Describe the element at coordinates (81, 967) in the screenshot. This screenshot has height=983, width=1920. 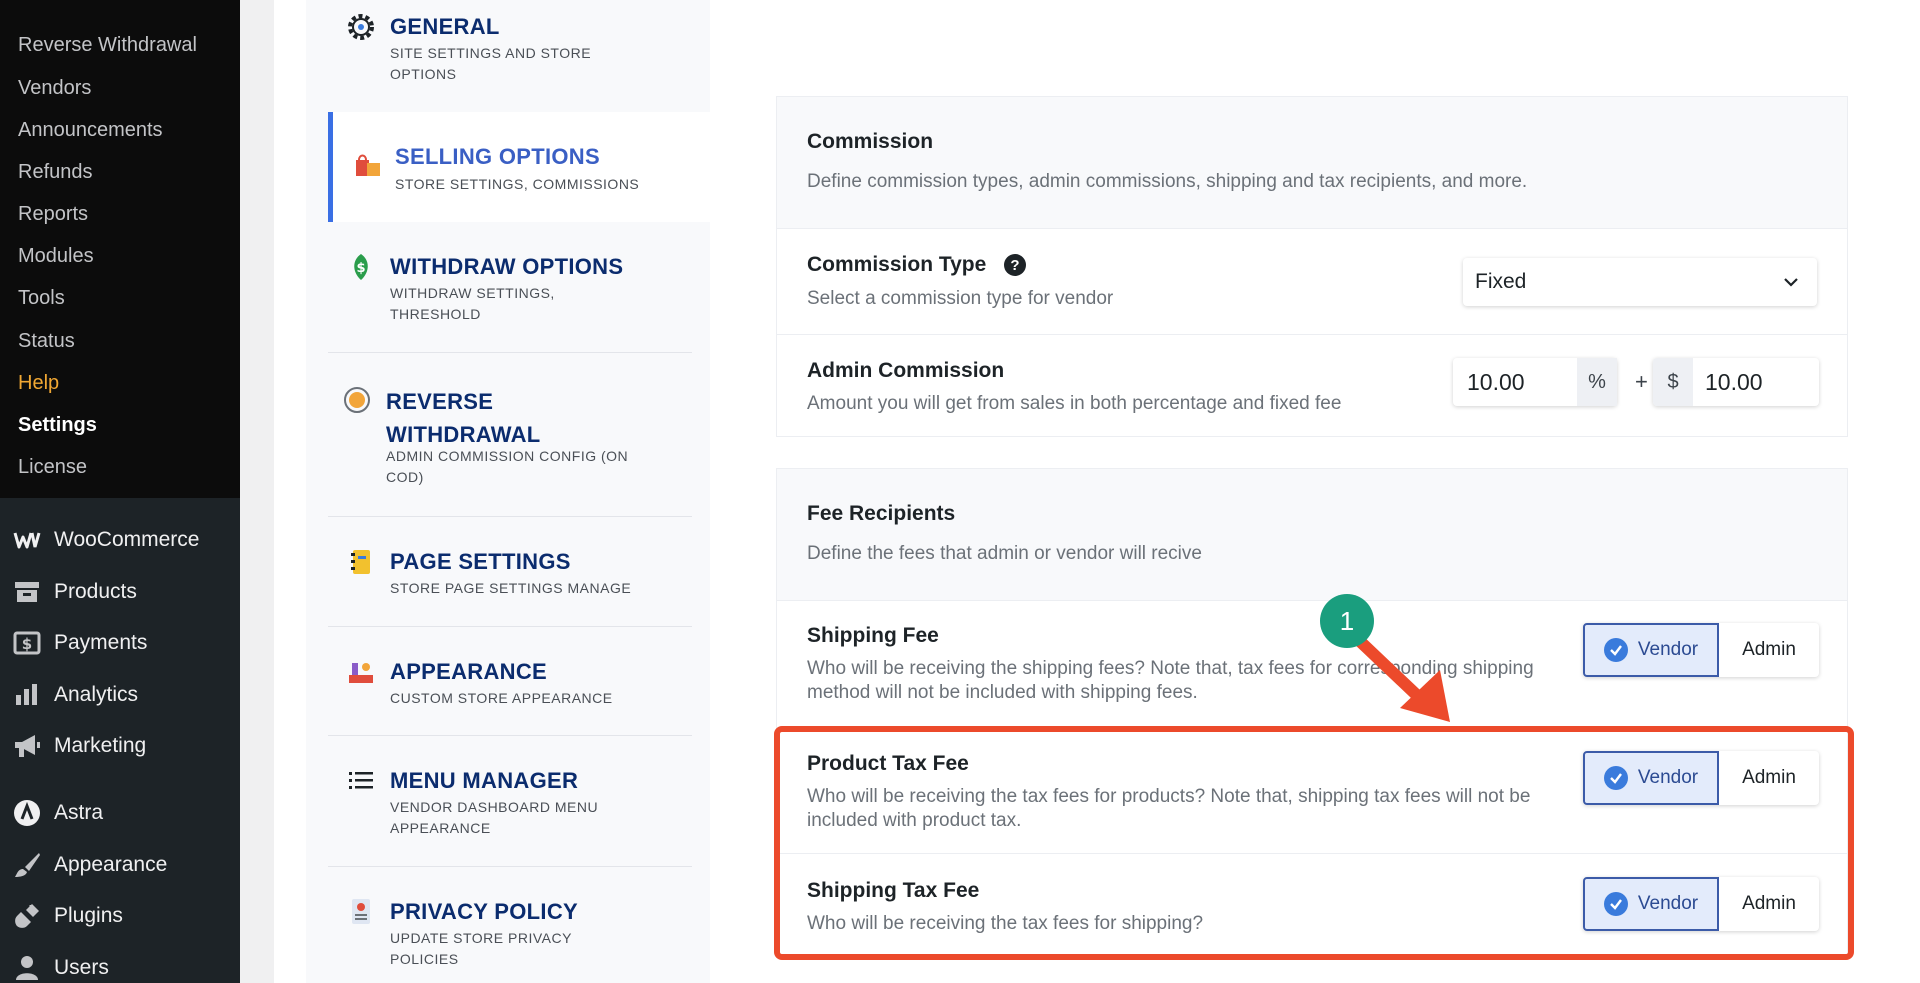
I see `menu-label: Users` at that location.